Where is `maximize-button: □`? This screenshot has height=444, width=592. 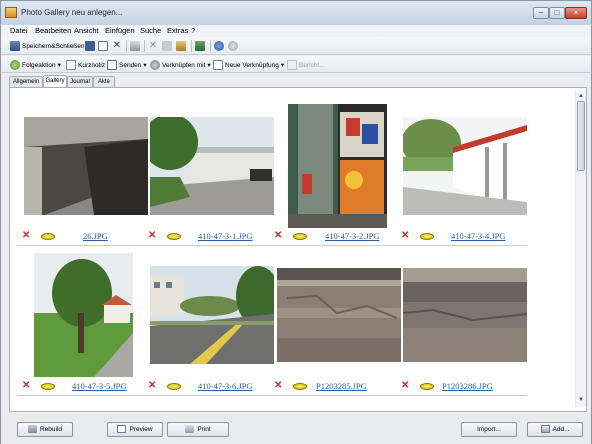 maximize-button: □ is located at coordinates (557, 13).